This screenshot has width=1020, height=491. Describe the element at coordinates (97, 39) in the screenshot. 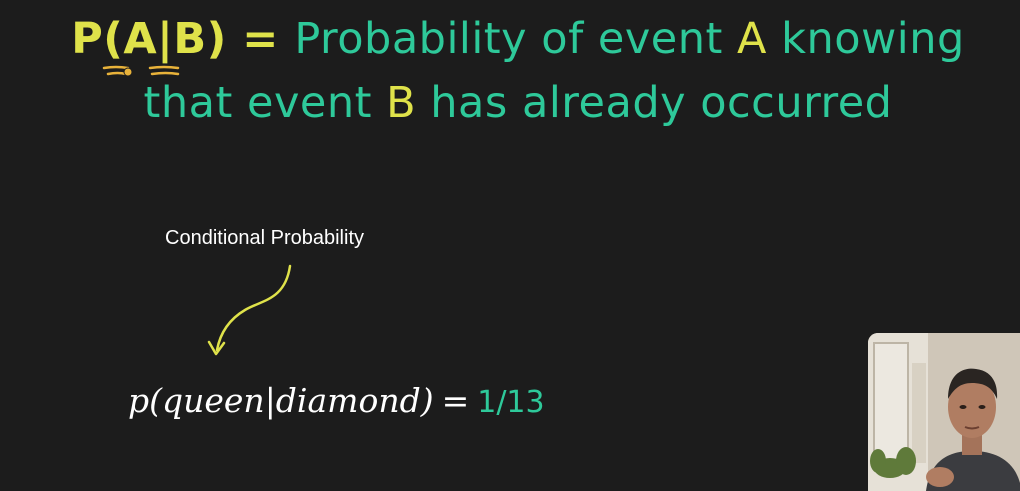

I see `notation-p: P(` at that location.